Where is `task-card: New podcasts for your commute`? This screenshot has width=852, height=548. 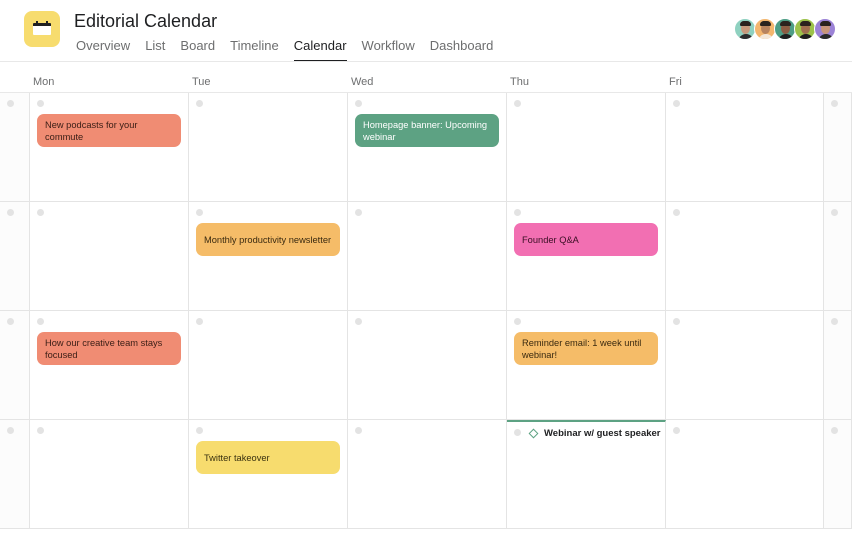 task-card: New podcasts for your commute is located at coordinates (109, 130).